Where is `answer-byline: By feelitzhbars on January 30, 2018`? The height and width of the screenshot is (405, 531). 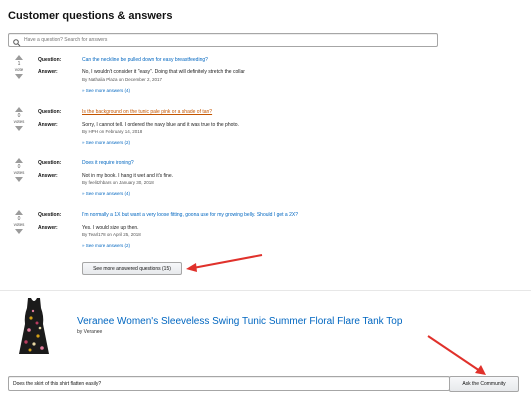 answer-byline: By feelitzhbars on January 30, 2018 is located at coordinates (118, 182).